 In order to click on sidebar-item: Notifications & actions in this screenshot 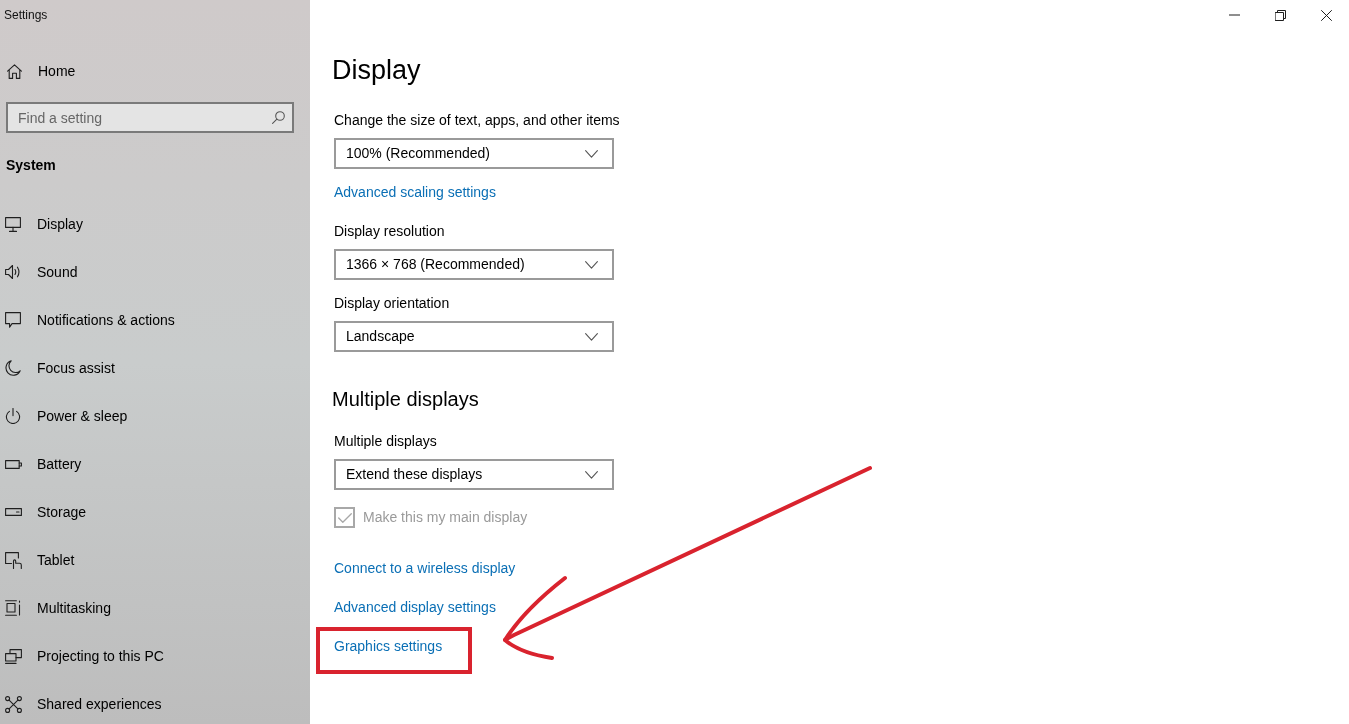, I will do `click(155, 320)`.